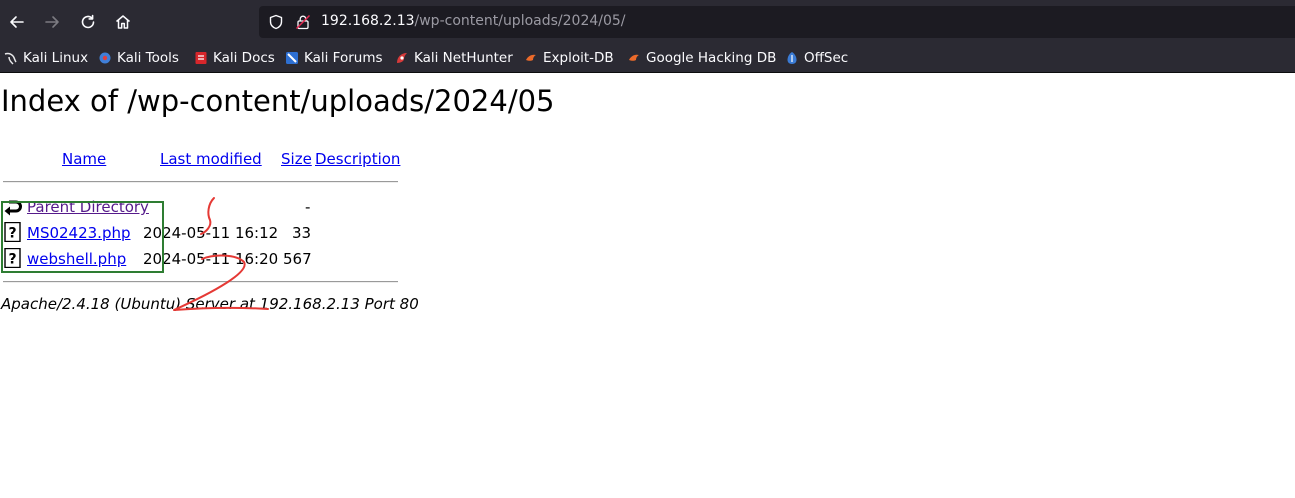  Describe the element at coordinates (463, 58) in the screenshot. I see `bookmark-label: Kali NetHunter` at that location.